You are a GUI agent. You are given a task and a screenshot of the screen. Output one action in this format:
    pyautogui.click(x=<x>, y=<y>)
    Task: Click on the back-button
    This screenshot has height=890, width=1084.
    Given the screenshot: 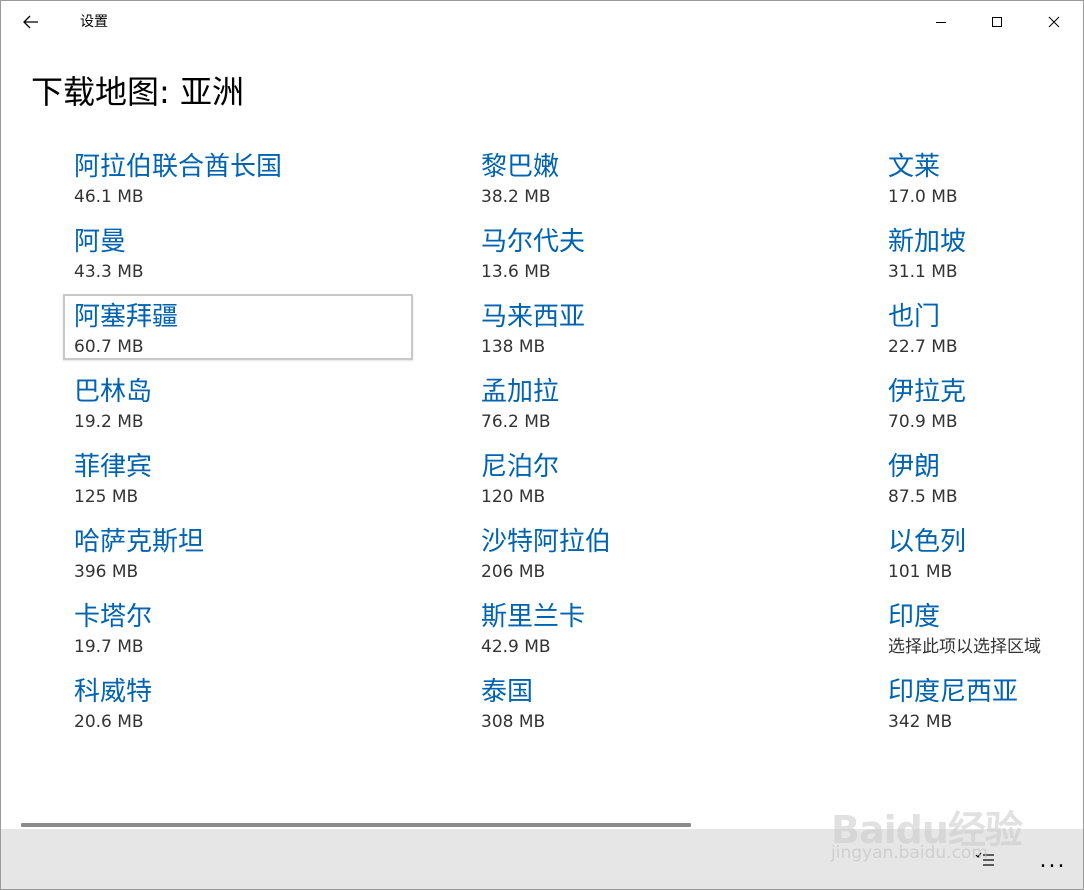 What is the action you would take?
    pyautogui.click(x=31, y=22)
    